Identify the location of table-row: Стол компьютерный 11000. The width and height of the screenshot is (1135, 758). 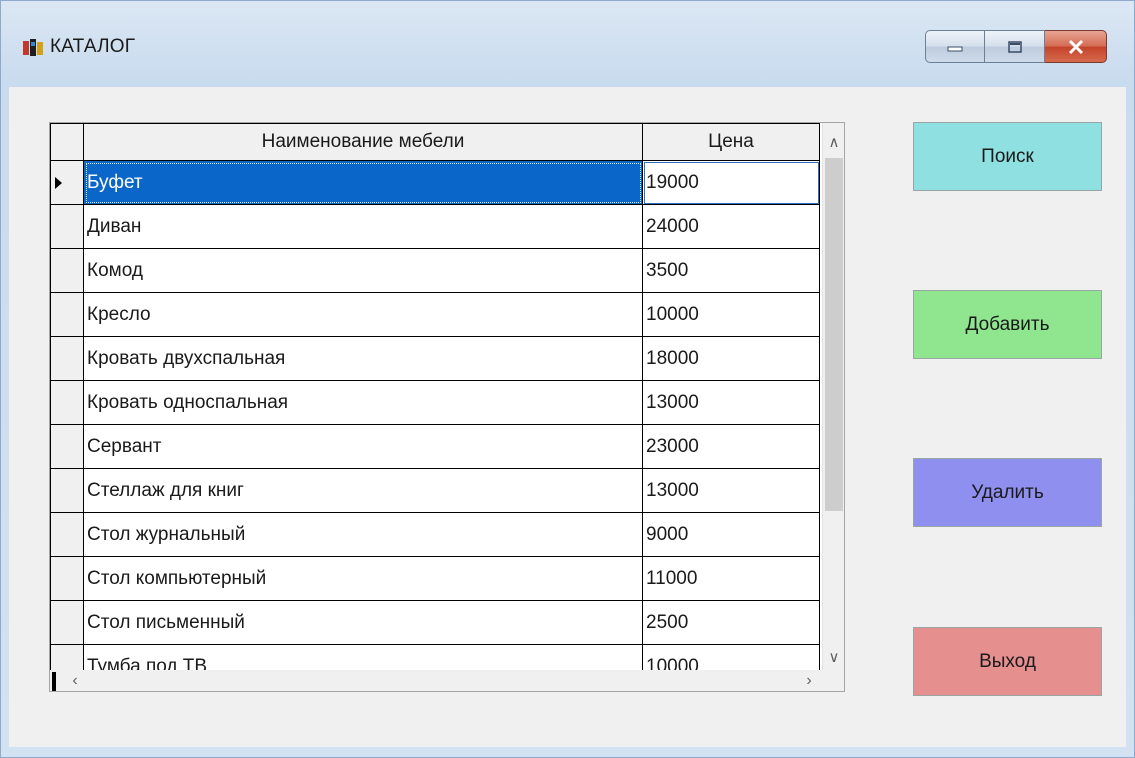
(435, 578).